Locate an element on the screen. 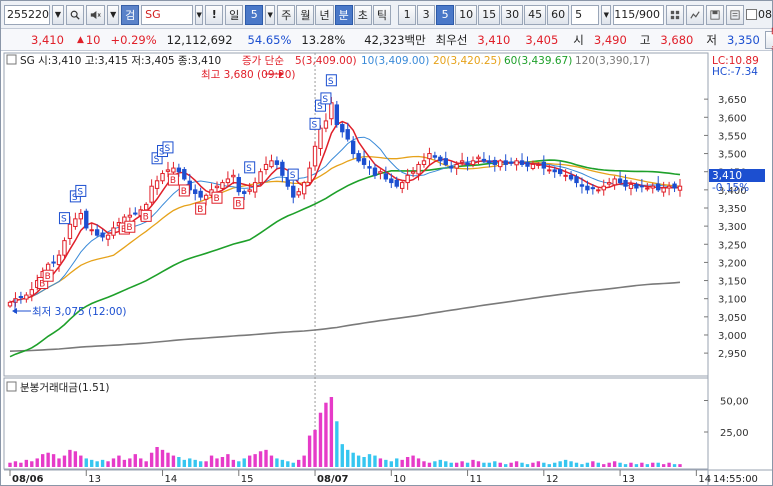 This screenshot has width=773, height=486. time-tick-label: 08/06 is located at coordinates (28, 479).